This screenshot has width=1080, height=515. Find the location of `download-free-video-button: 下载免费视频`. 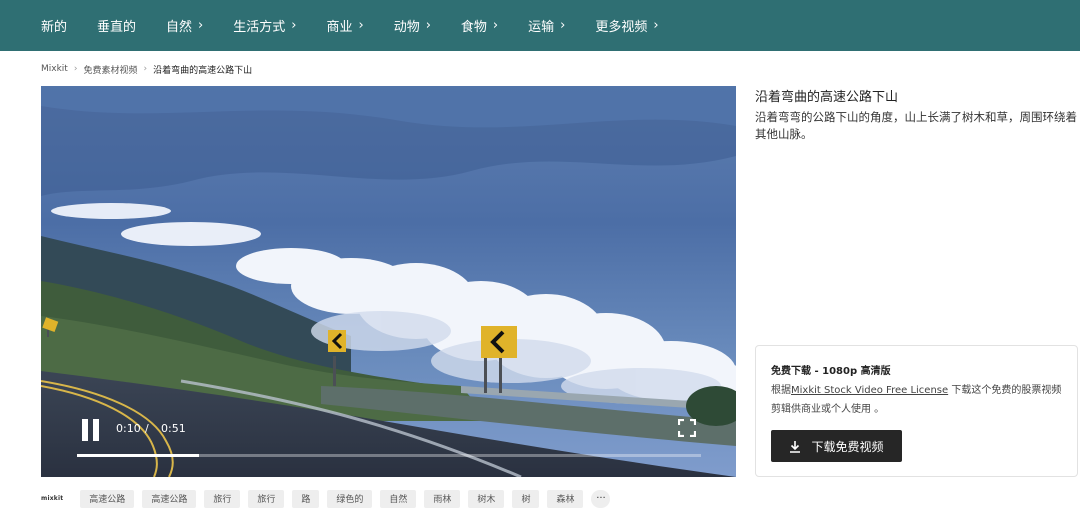

download-free-video-button: 下载免费视频 is located at coordinates (836, 446).